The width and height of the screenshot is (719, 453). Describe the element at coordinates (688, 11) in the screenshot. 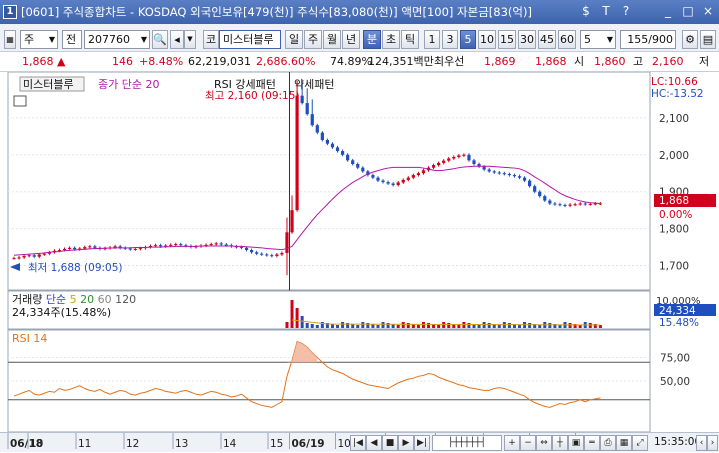

I see `maximize-icon: □` at that location.